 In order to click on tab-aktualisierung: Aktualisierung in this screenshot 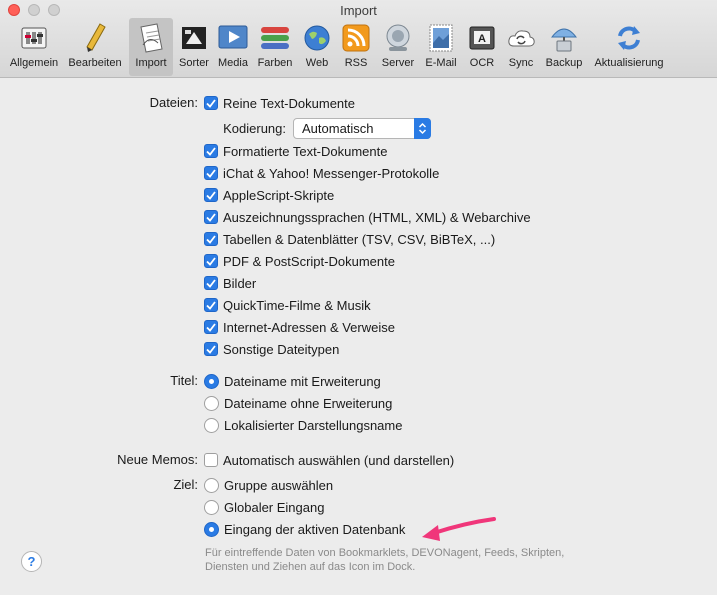, I will do `click(629, 47)`.